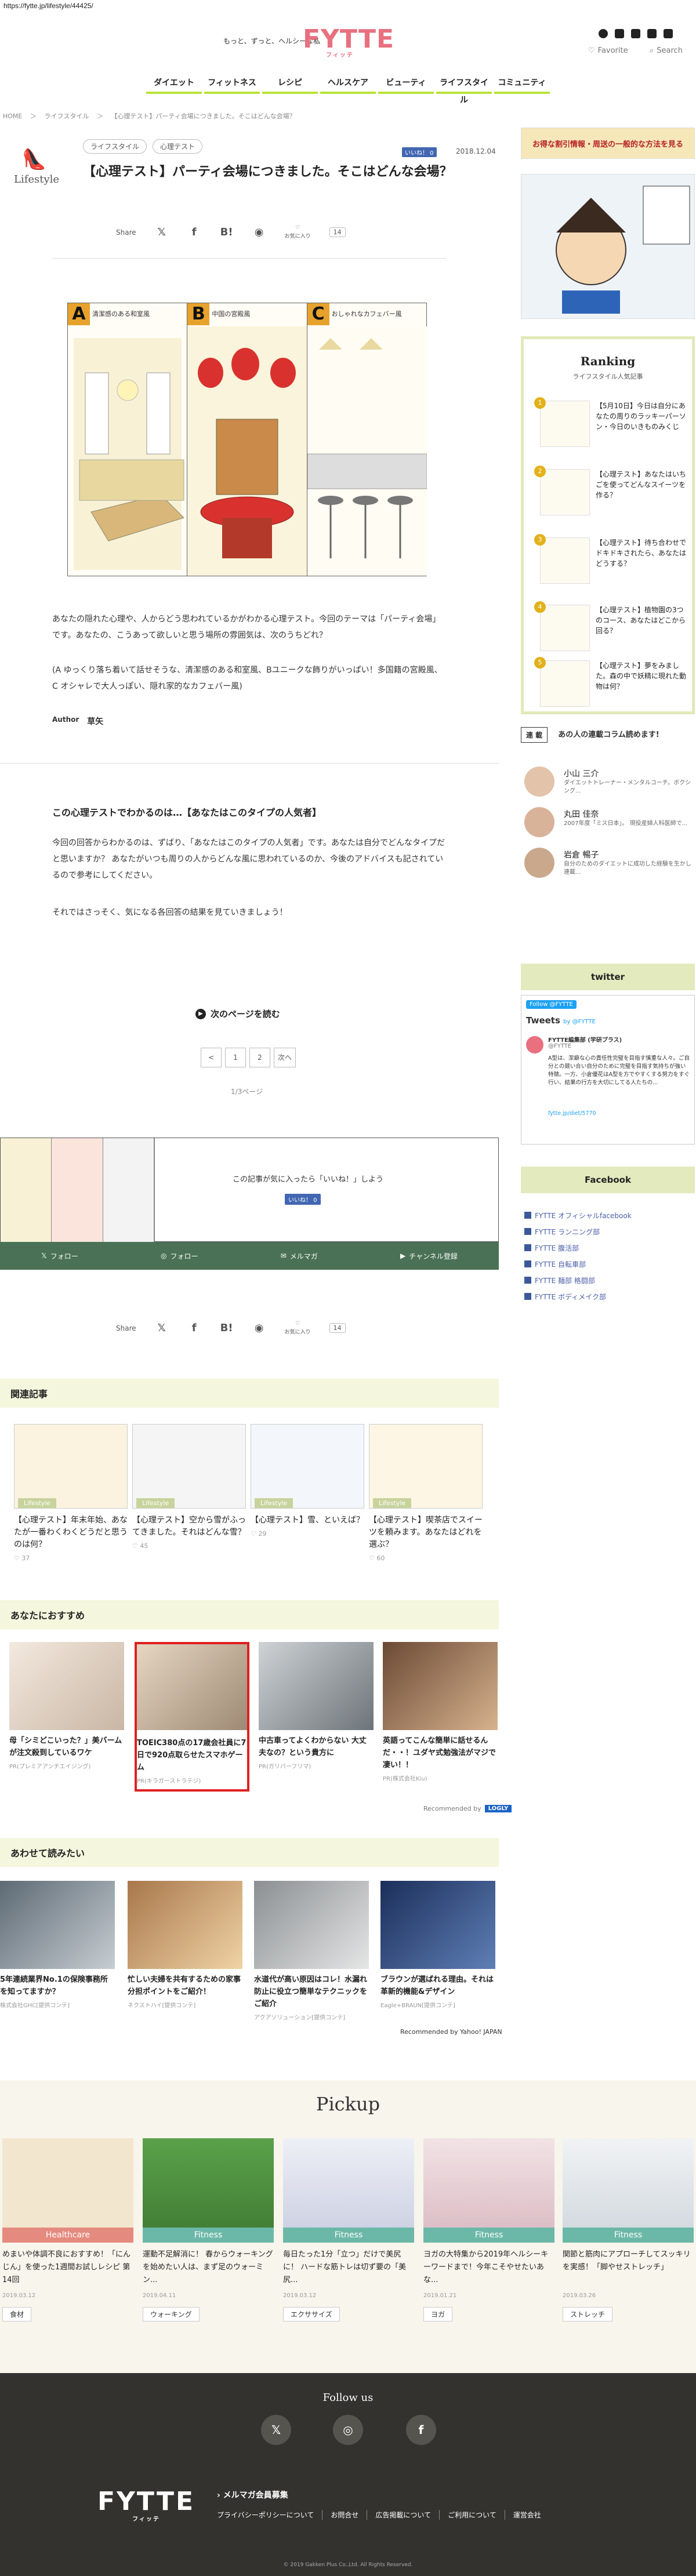 Image resolution: width=696 pixels, height=2576 pixels. Describe the element at coordinates (619, 33) in the screenshot. I see `facebook-icon` at that location.